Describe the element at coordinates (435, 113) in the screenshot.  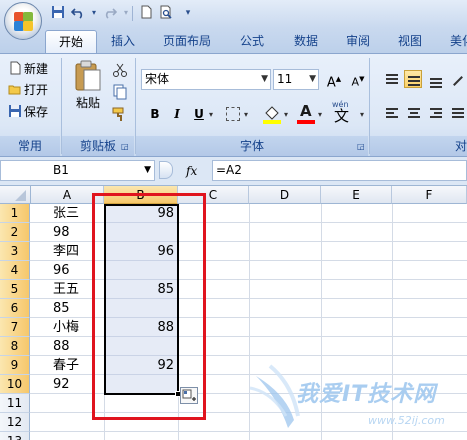
I see `align-right-icon` at that location.